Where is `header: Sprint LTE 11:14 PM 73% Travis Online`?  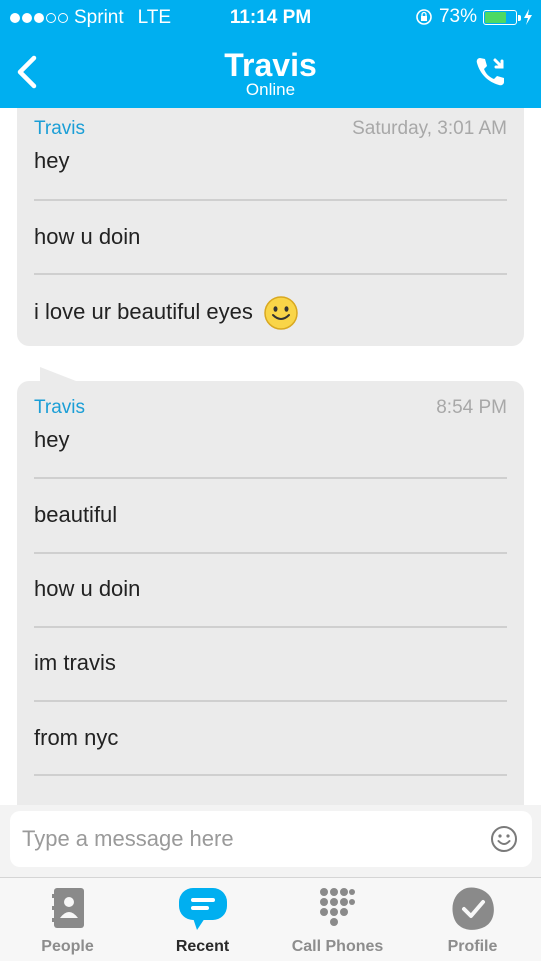 header: Sprint LTE 11:14 PM 73% Travis Online is located at coordinates (270, 54).